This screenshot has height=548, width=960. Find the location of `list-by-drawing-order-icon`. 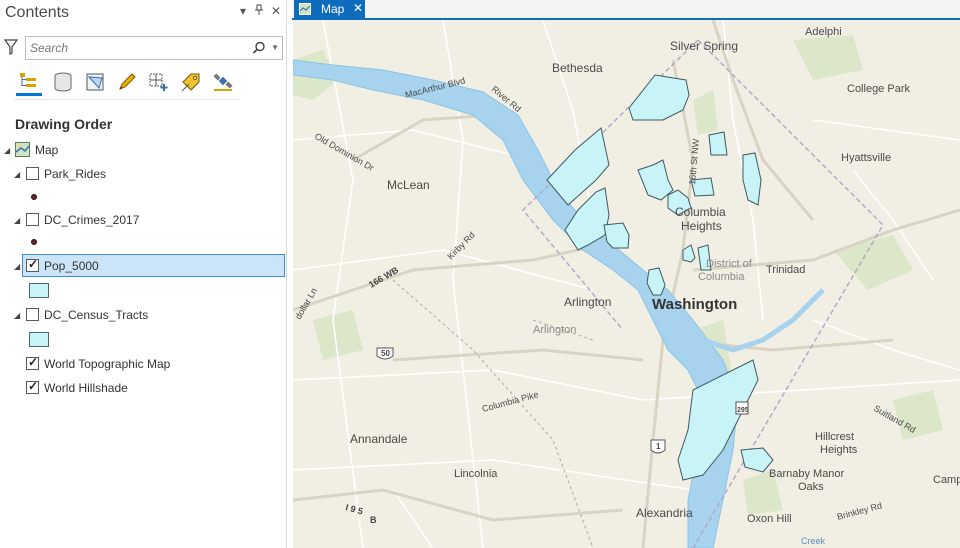

list-by-drawing-order-icon is located at coordinates (29, 82).